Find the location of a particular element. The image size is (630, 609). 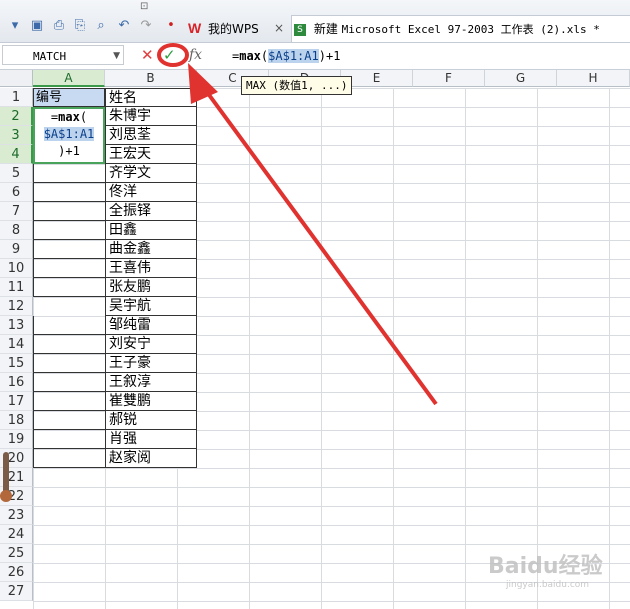

row-header: 14 is located at coordinates (16, 344).